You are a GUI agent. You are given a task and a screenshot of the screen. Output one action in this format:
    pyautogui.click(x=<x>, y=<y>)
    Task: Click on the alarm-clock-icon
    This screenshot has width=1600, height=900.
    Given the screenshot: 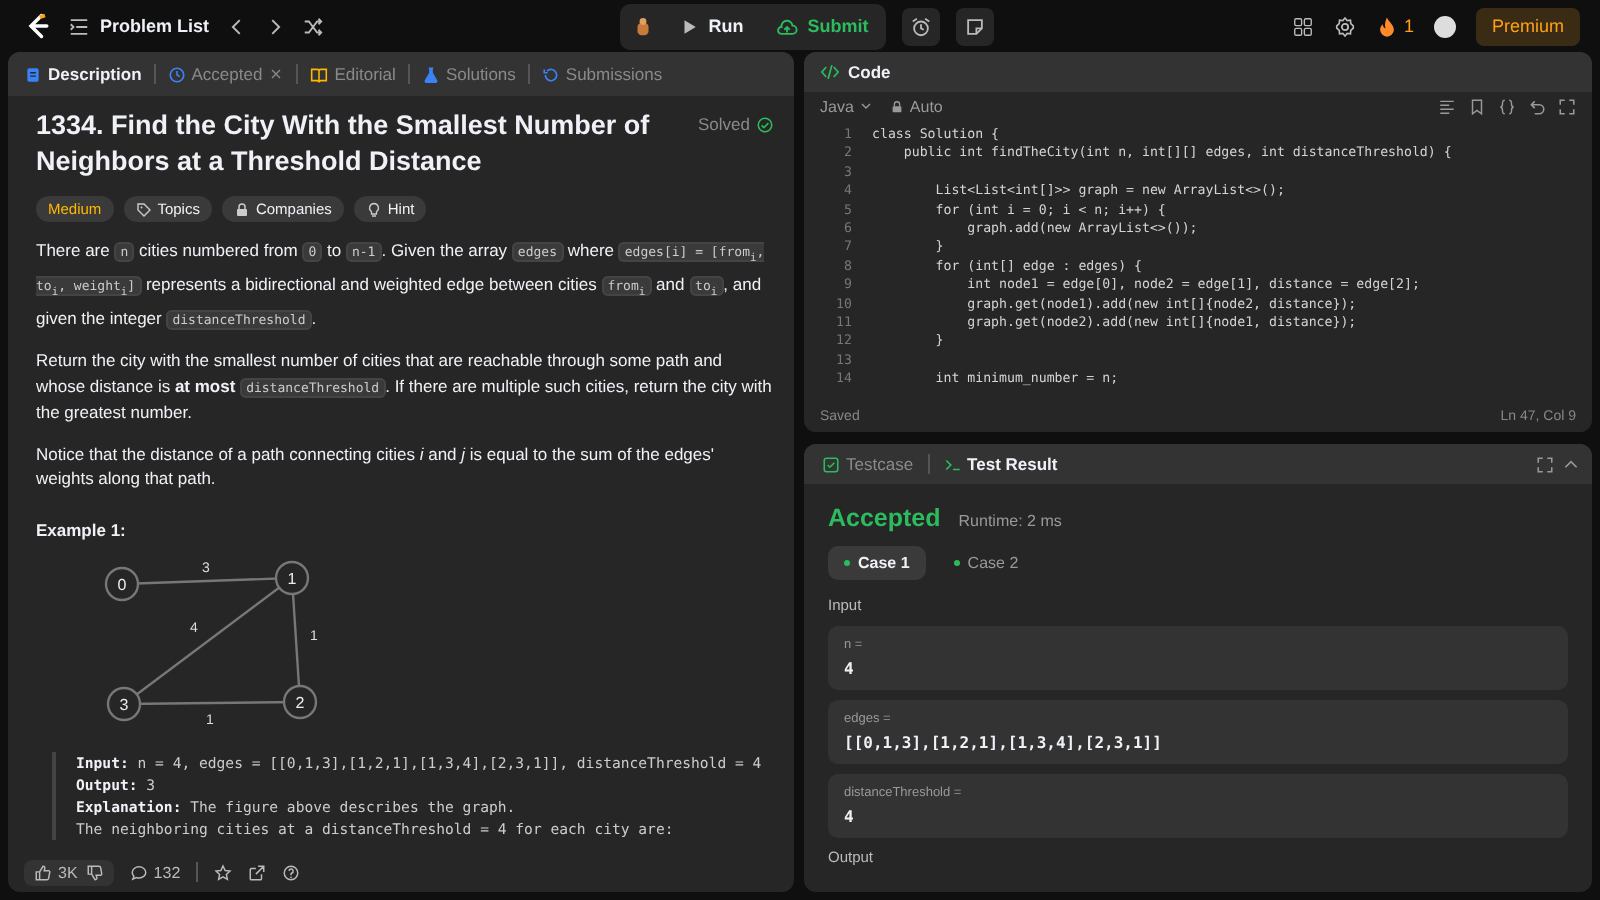 What is the action you would take?
    pyautogui.click(x=921, y=26)
    